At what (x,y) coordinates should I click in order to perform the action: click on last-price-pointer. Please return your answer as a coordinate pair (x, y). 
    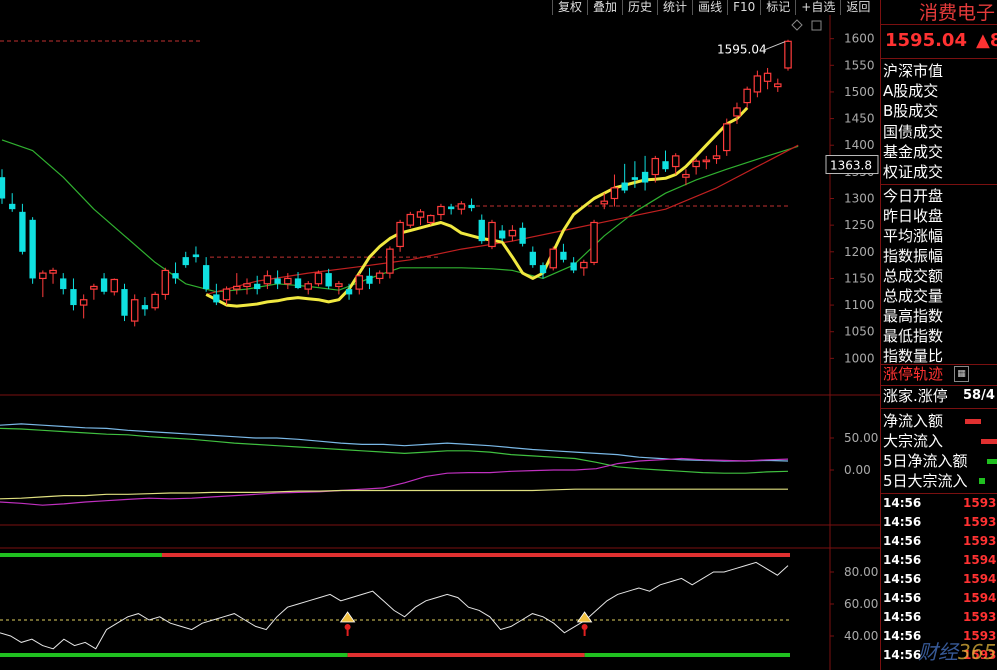
    Looking at the image, I should click on (775, 46).